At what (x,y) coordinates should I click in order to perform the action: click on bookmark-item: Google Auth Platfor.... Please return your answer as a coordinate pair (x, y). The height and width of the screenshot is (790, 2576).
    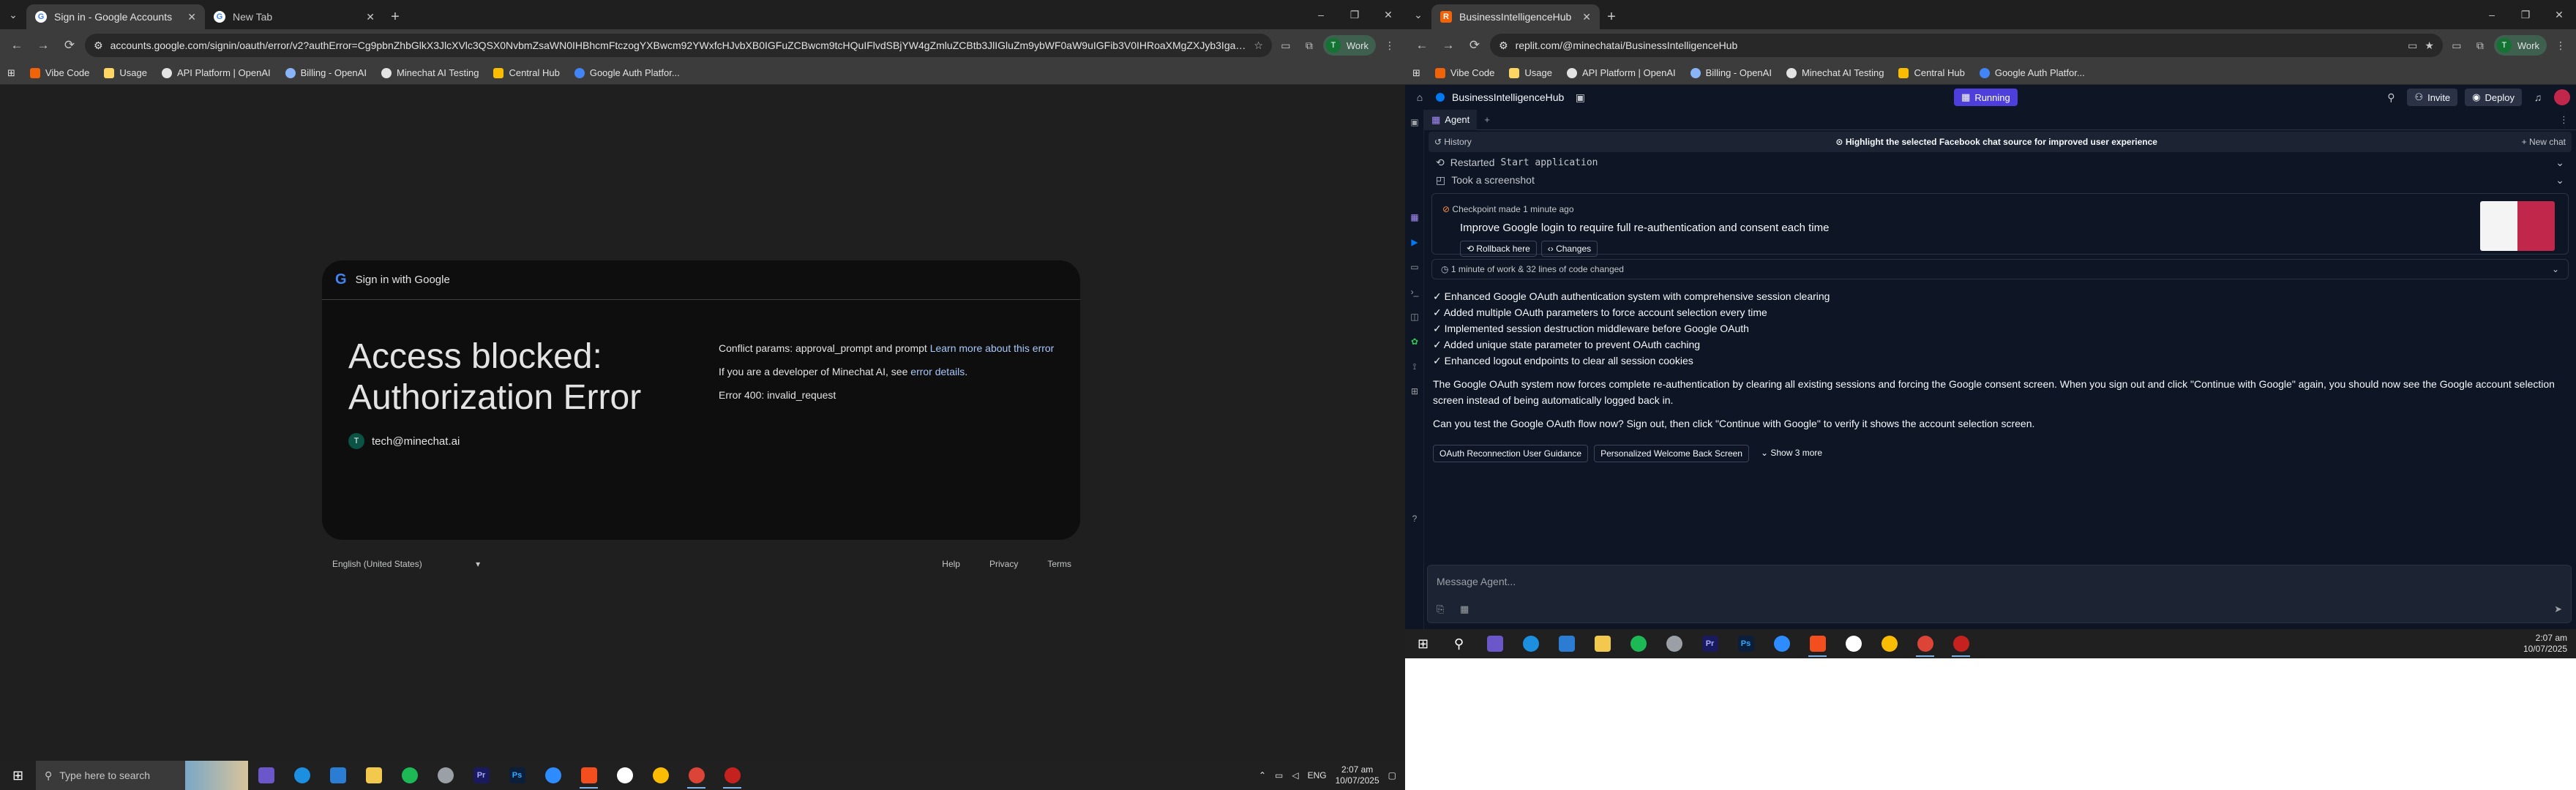
    Looking at the image, I should click on (627, 72).